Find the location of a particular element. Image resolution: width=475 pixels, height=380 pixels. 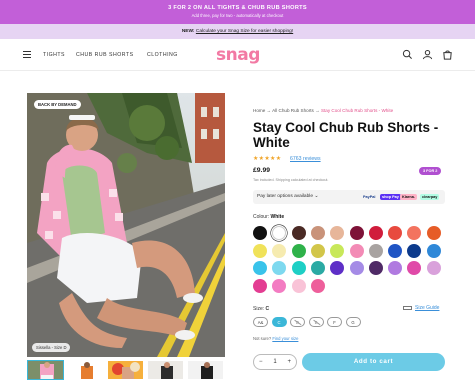

nav-link-tights: TIGHTS is located at coordinates (54, 55).